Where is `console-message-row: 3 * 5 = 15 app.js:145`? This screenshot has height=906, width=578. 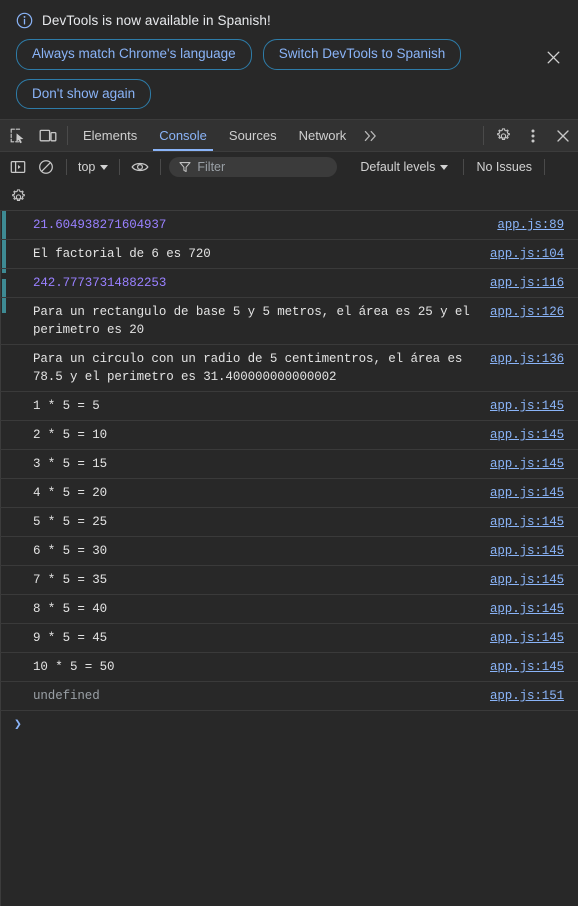
console-message-row: 3 * 5 = 15 app.js:145 is located at coordinates (289, 464).